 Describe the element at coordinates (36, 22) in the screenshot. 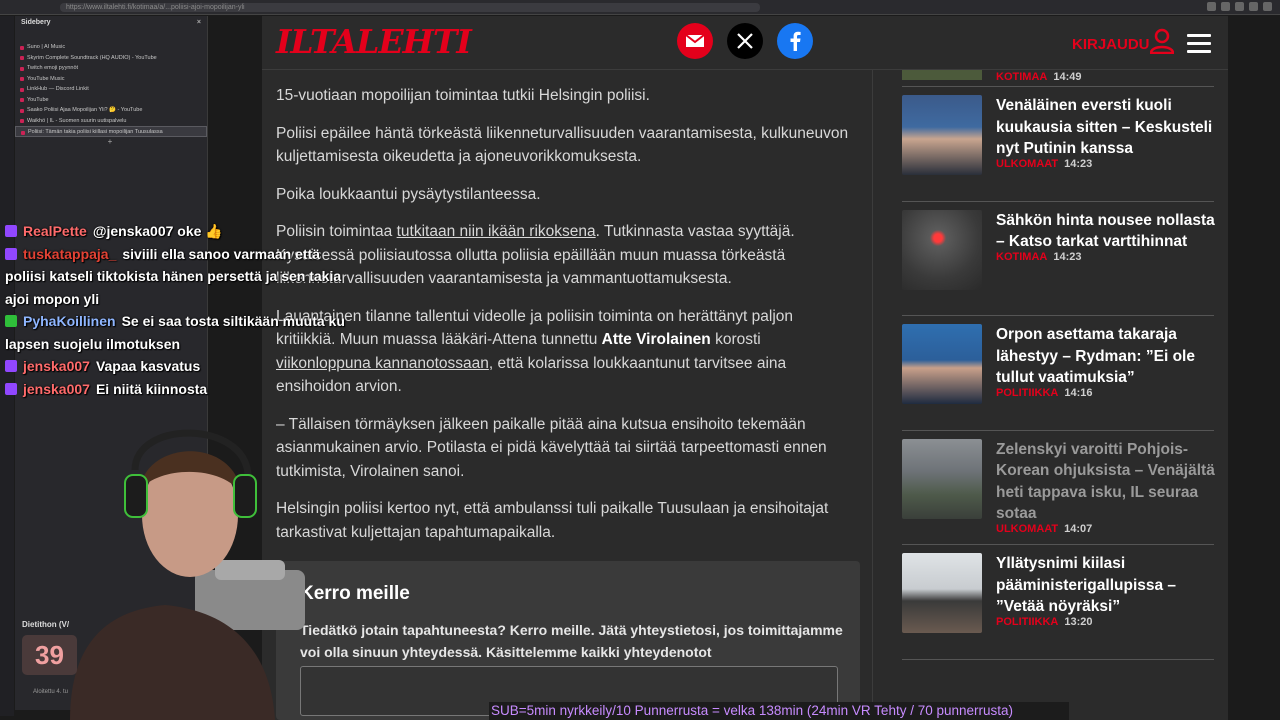

I see `sidebar-title-text: Sidebery` at that location.